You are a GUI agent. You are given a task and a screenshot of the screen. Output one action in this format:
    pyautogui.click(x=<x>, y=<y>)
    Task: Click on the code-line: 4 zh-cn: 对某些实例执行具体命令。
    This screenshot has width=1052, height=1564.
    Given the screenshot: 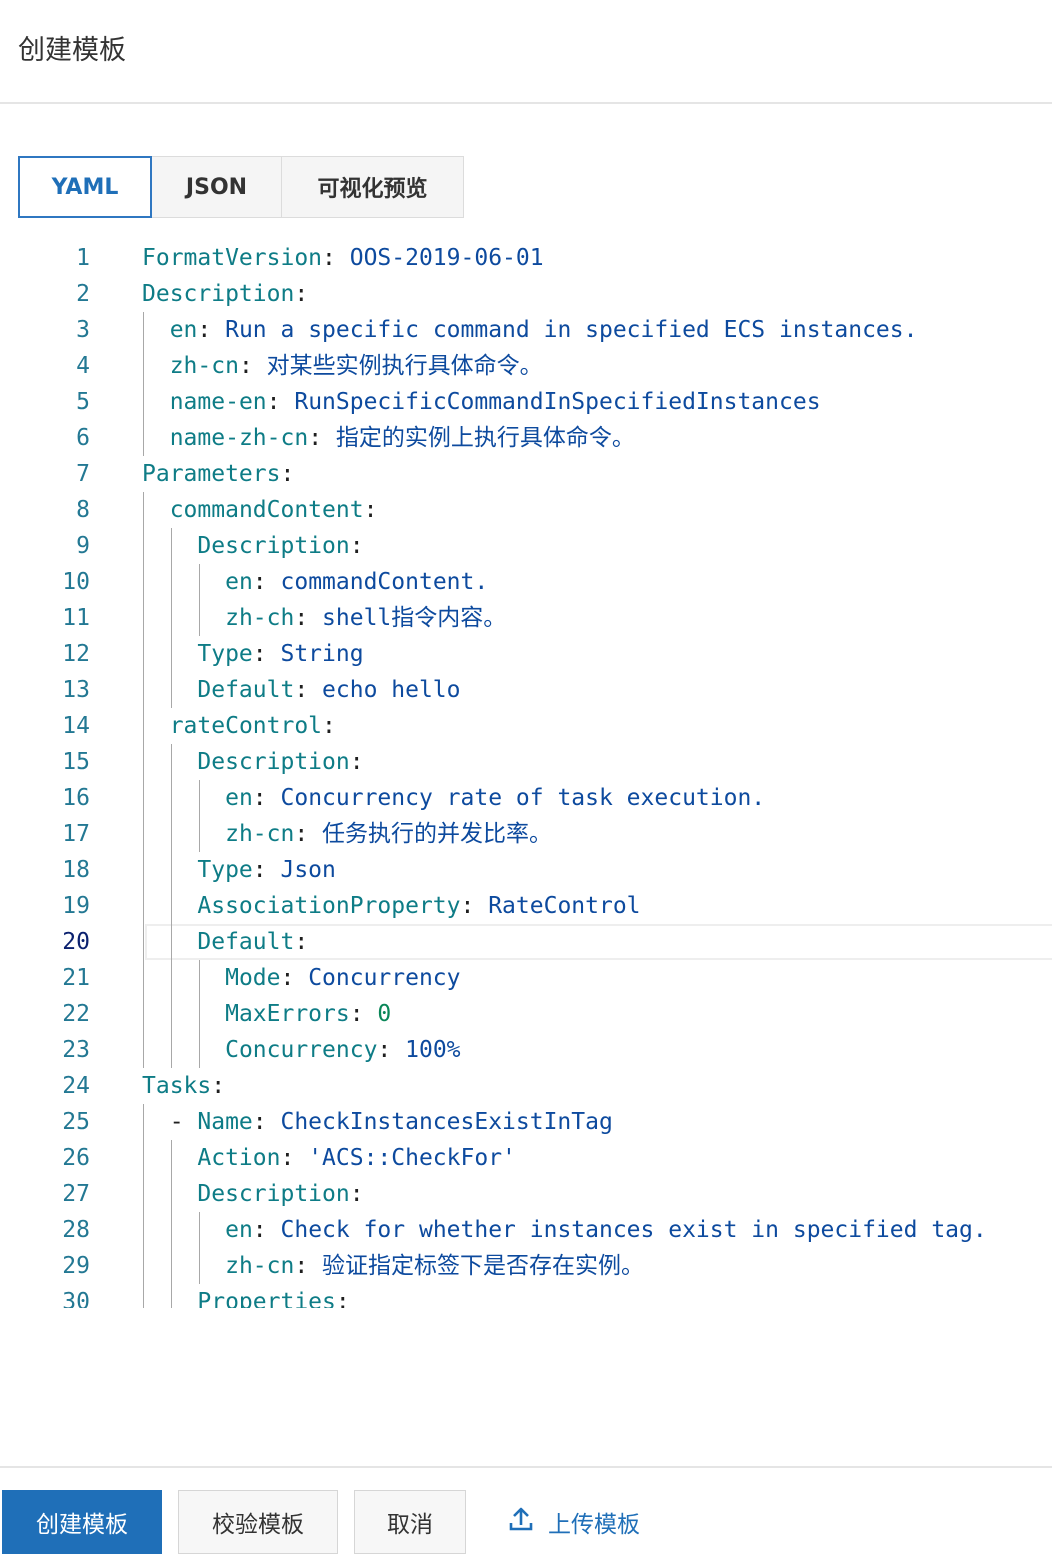 What is the action you would take?
    pyautogui.click(x=526, y=366)
    